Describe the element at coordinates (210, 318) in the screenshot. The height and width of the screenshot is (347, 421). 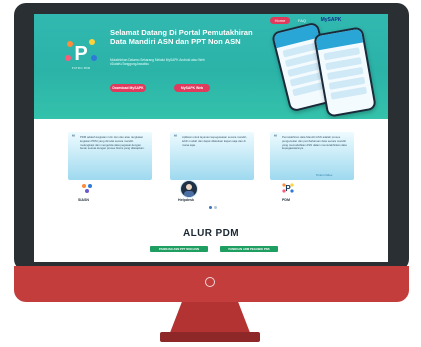
I see `monitor-neck` at that location.